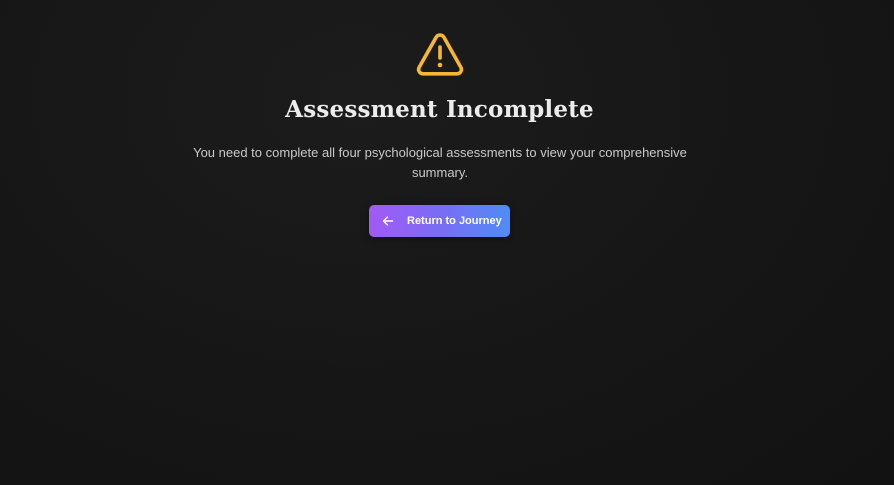 Image resolution: width=894 pixels, height=485 pixels. I want to click on return-to-journey-button: Return to Journey, so click(439, 221).